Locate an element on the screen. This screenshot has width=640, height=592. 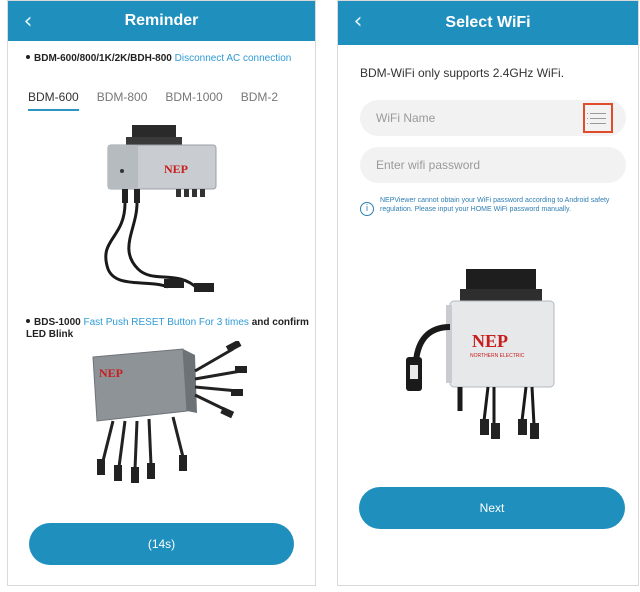
next-button: Next is located at coordinates (492, 508).